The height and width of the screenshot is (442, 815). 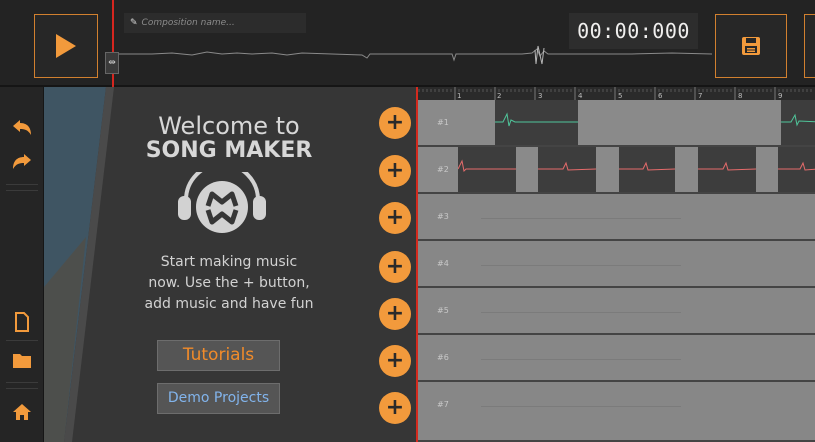 What do you see at coordinates (616, 123) in the screenshot?
I see `track-row: #1` at bounding box center [616, 123].